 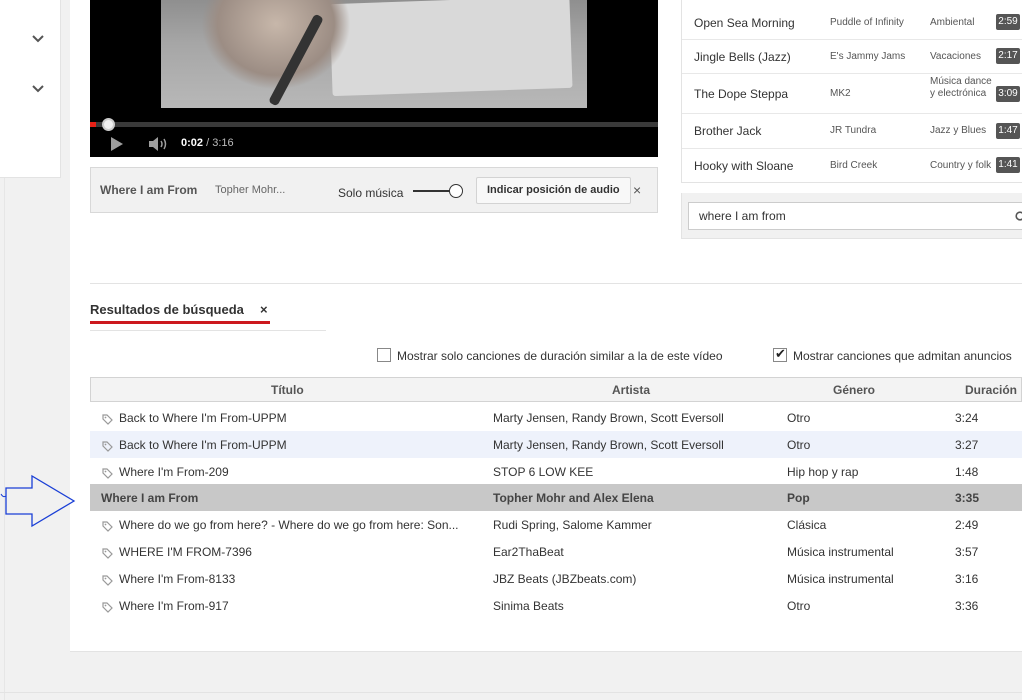 What do you see at coordinates (854, 390) in the screenshot?
I see `col-genre: Género` at bounding box center [854, 390].